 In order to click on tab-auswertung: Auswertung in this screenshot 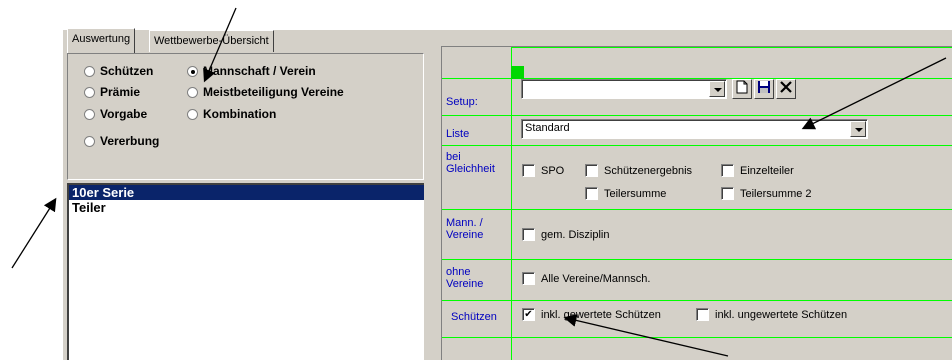, I will do `click(101, 40)`.